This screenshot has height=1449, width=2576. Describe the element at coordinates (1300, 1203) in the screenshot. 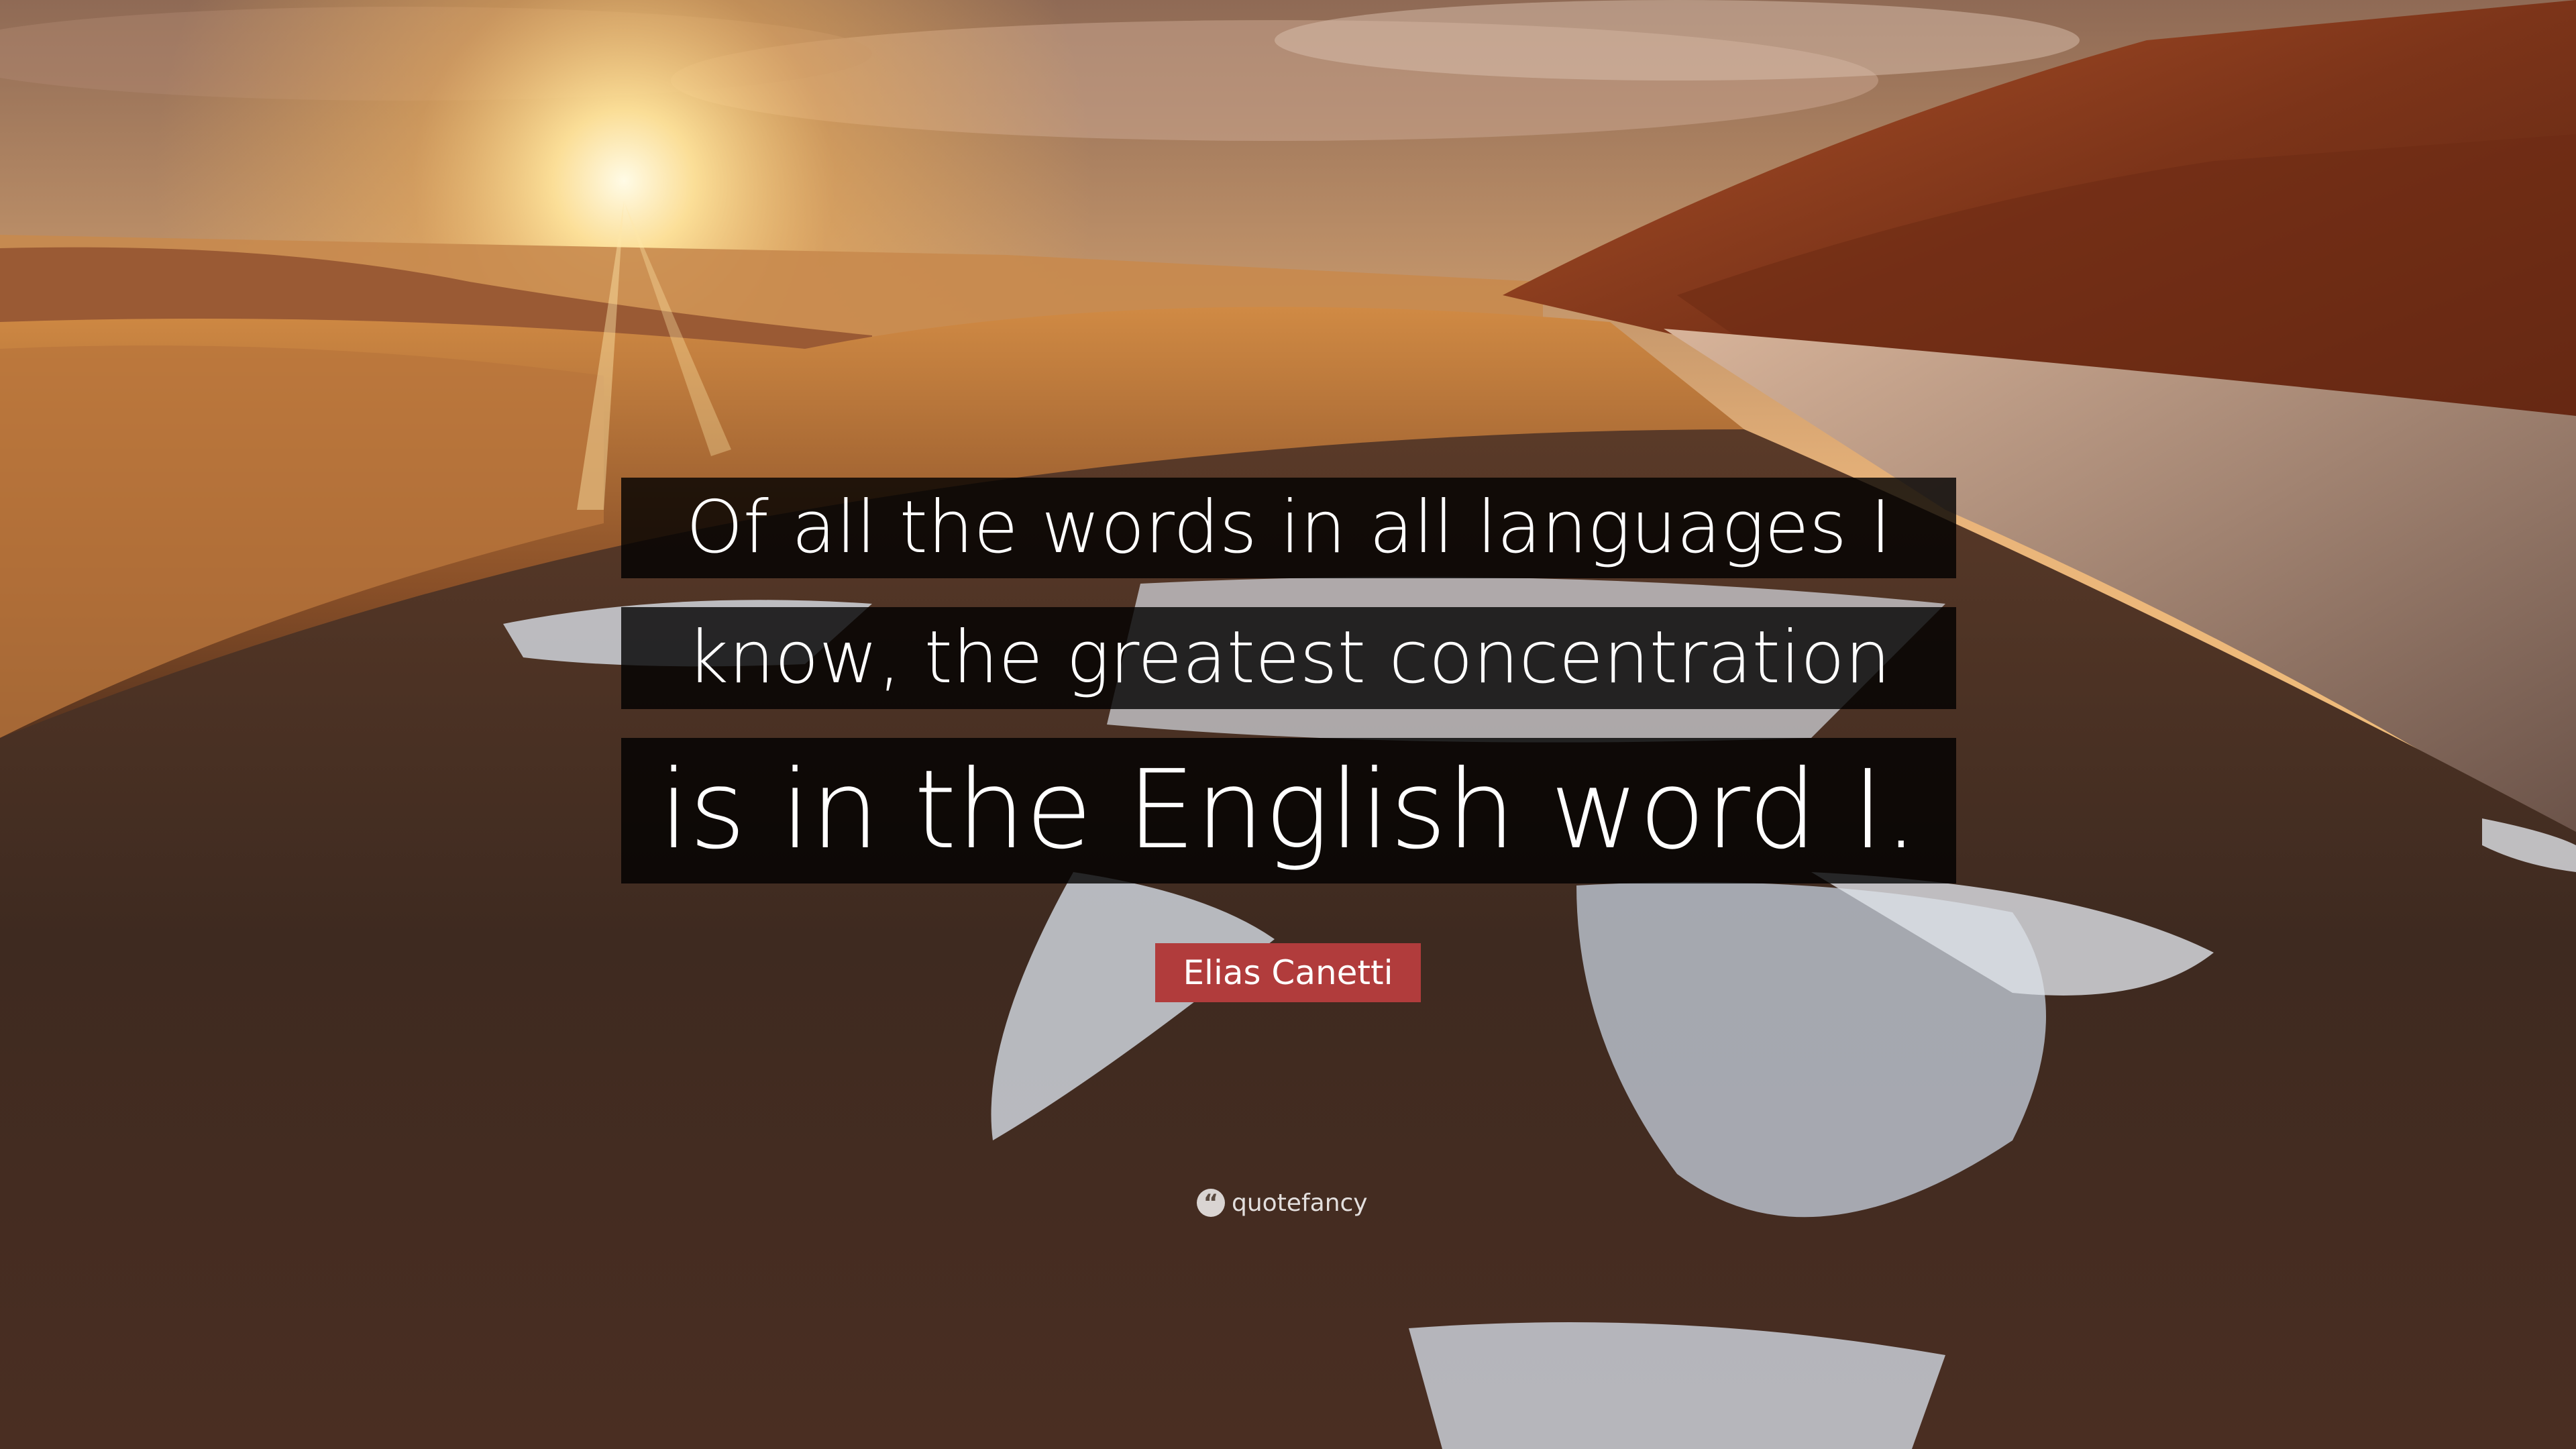

I see `watermark-logo-text: quotefancy` at that location.